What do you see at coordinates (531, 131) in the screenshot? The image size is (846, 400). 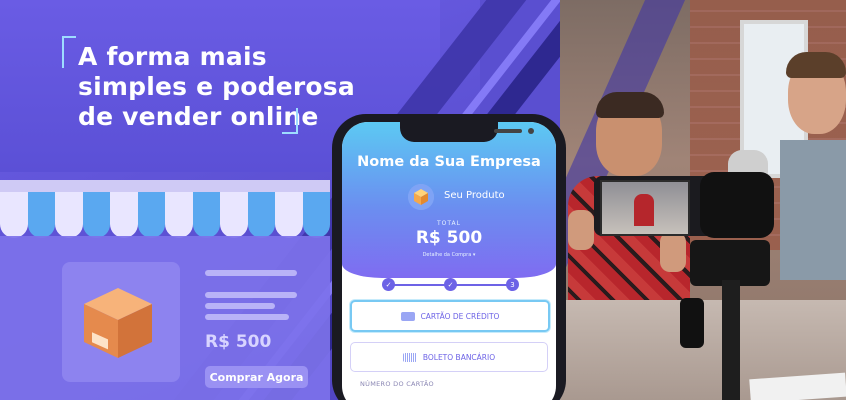 I see `front-camera-icon` at bounding box center [531, 131].